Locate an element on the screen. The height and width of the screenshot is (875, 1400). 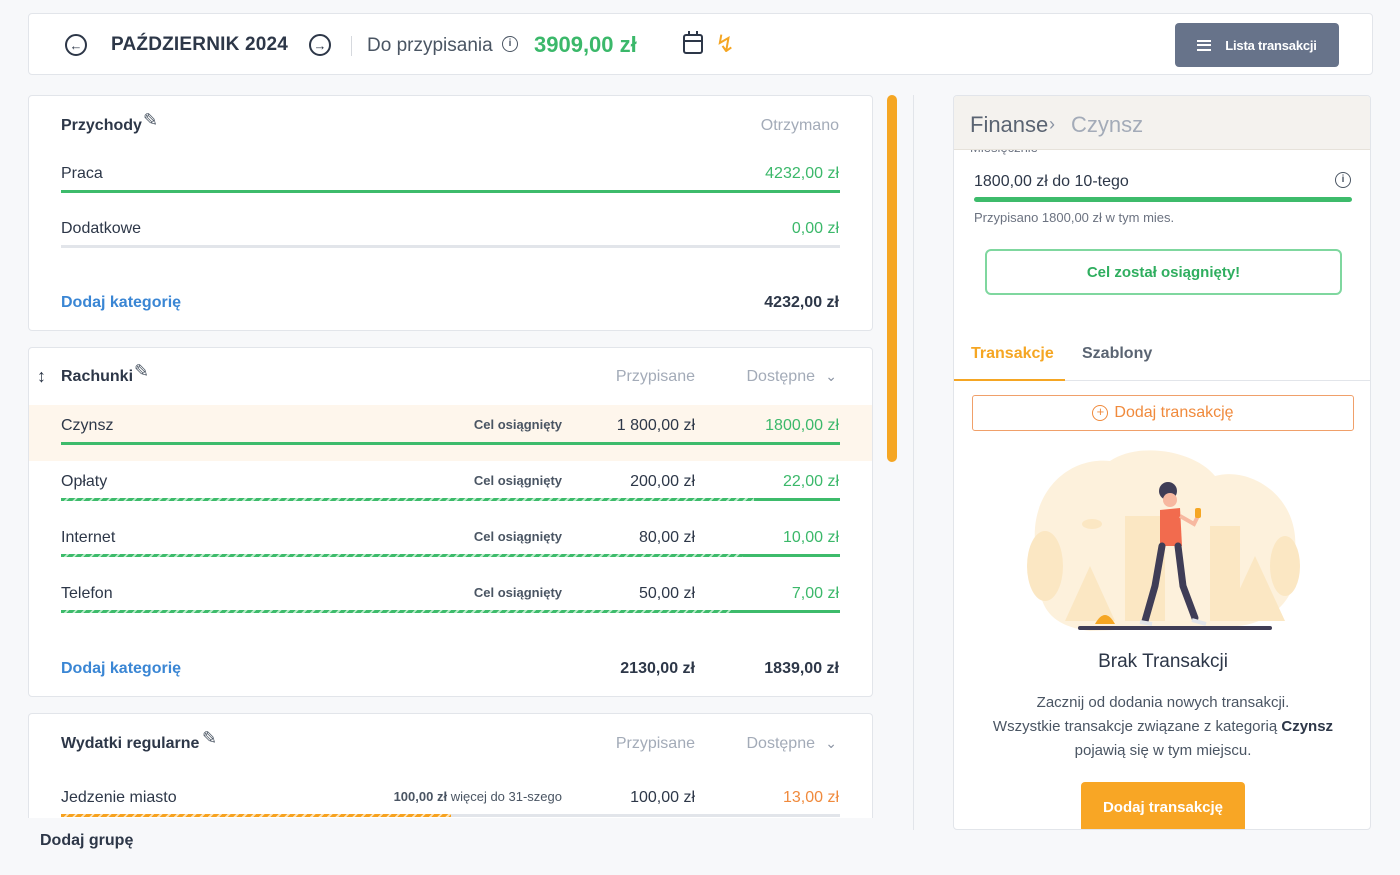
group-title: Wydatki regularne is located at coordinates (130, 743).